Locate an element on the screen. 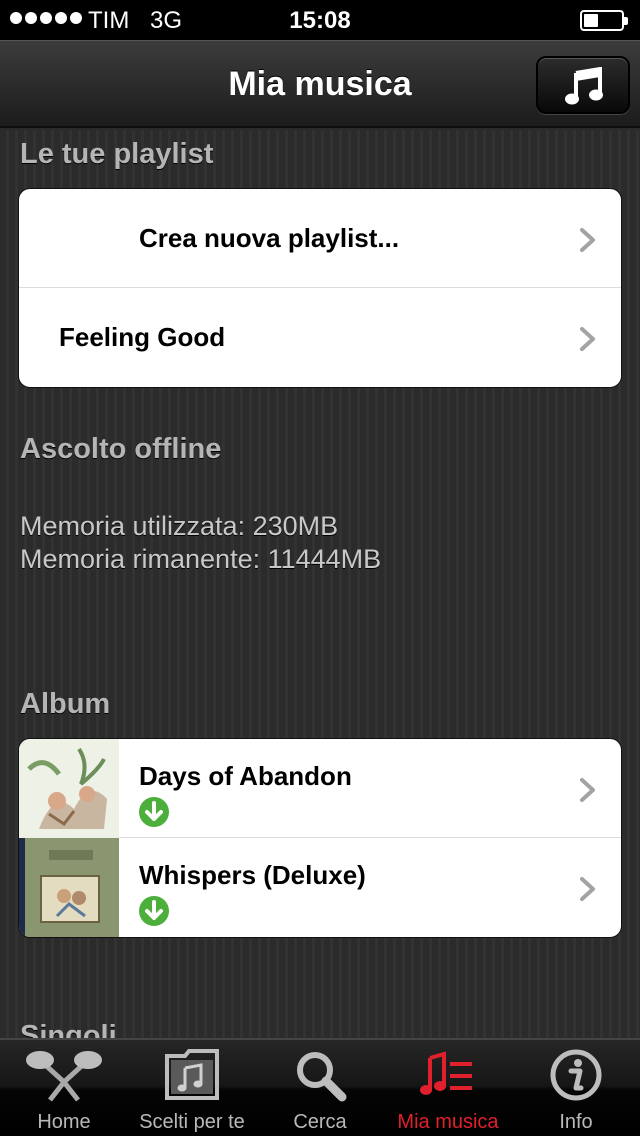 The image size is (640, 1136). album-row-days-of-abandon: Days of Abandon is located at coordinates (320, 788).